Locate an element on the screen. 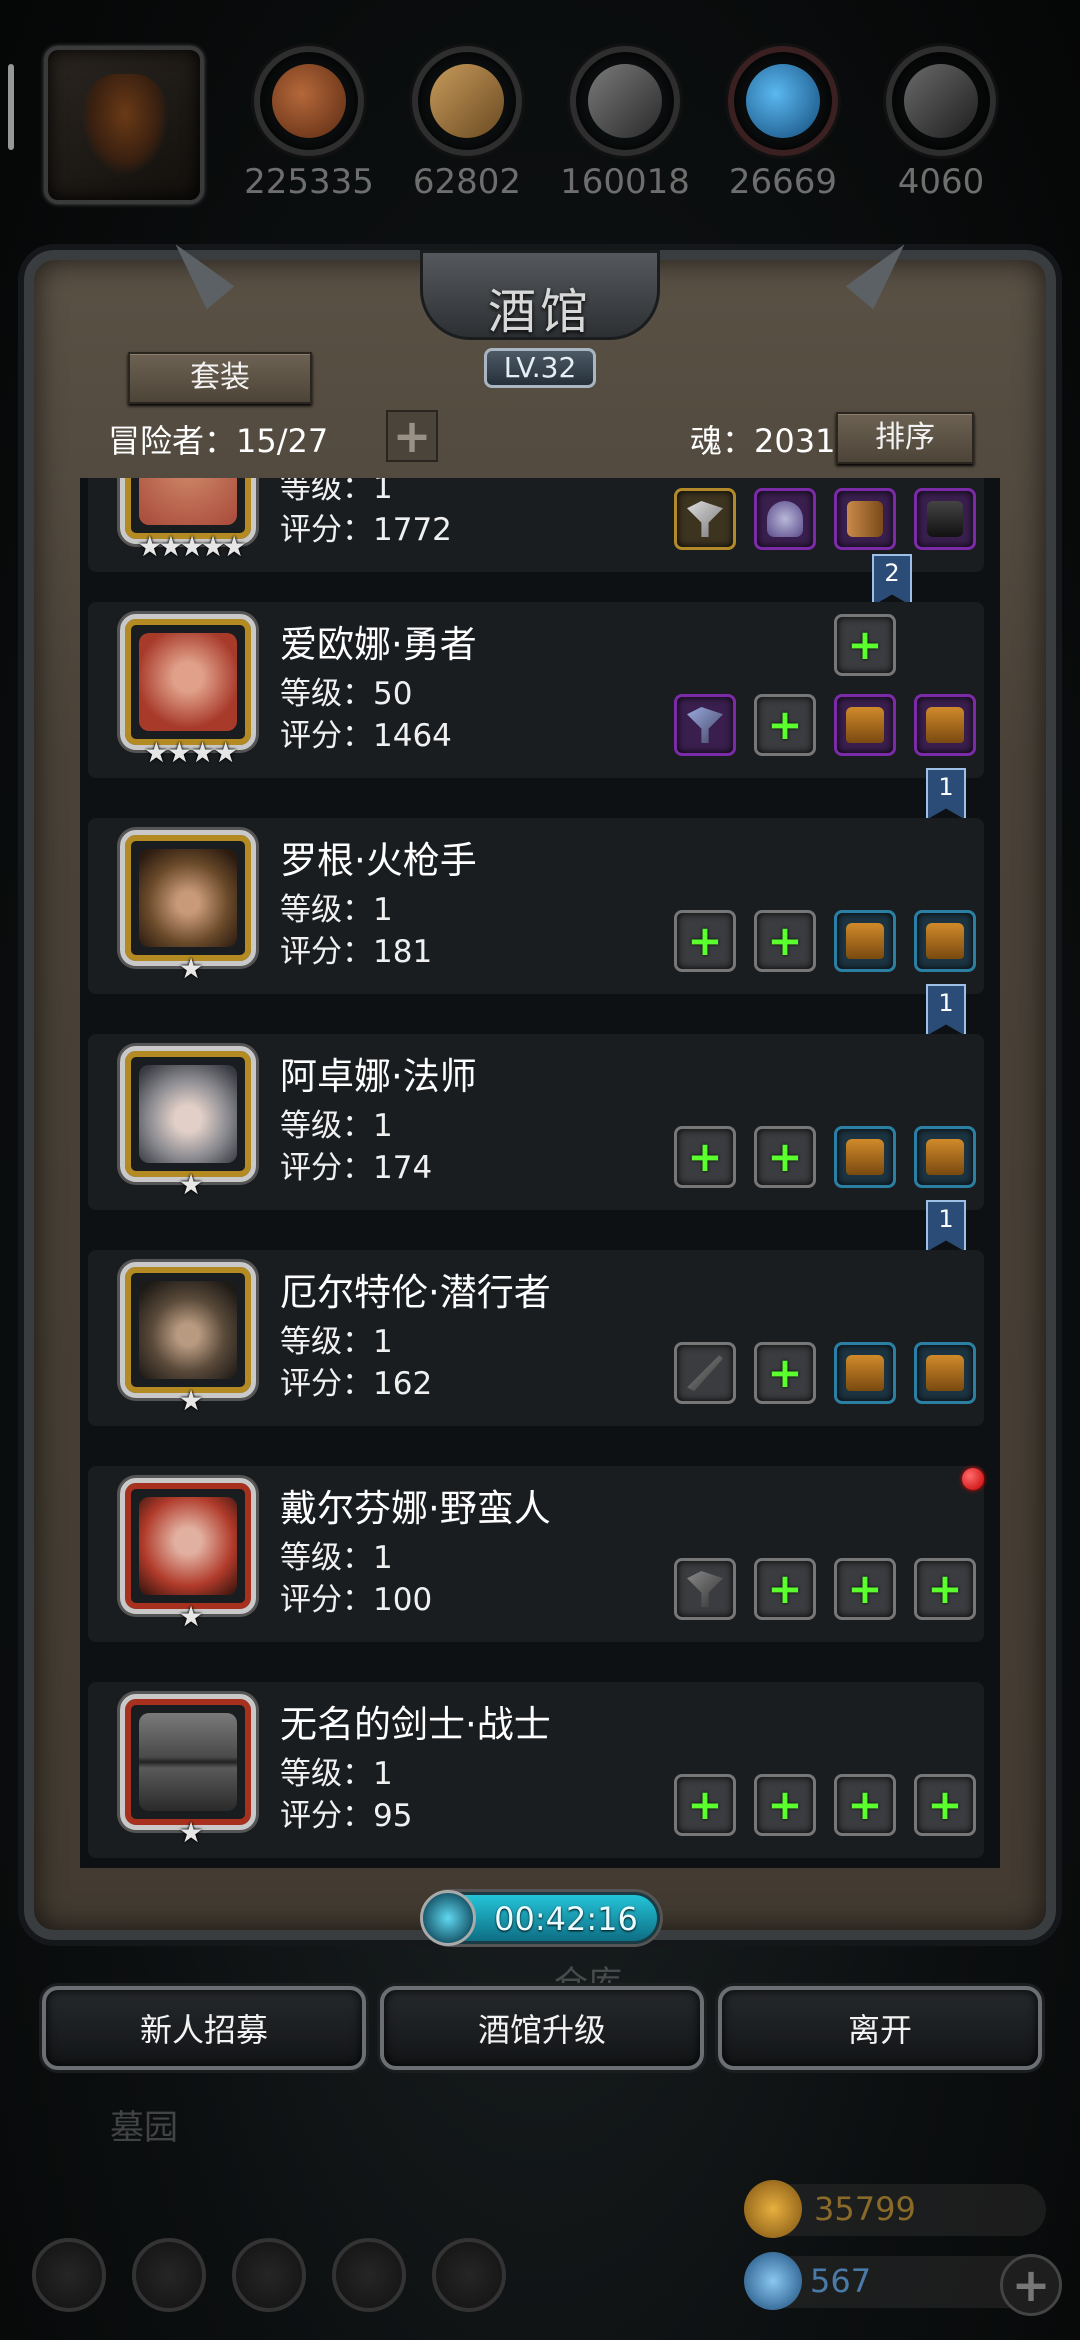  shop-icon is located at coordinates (469, 2275).